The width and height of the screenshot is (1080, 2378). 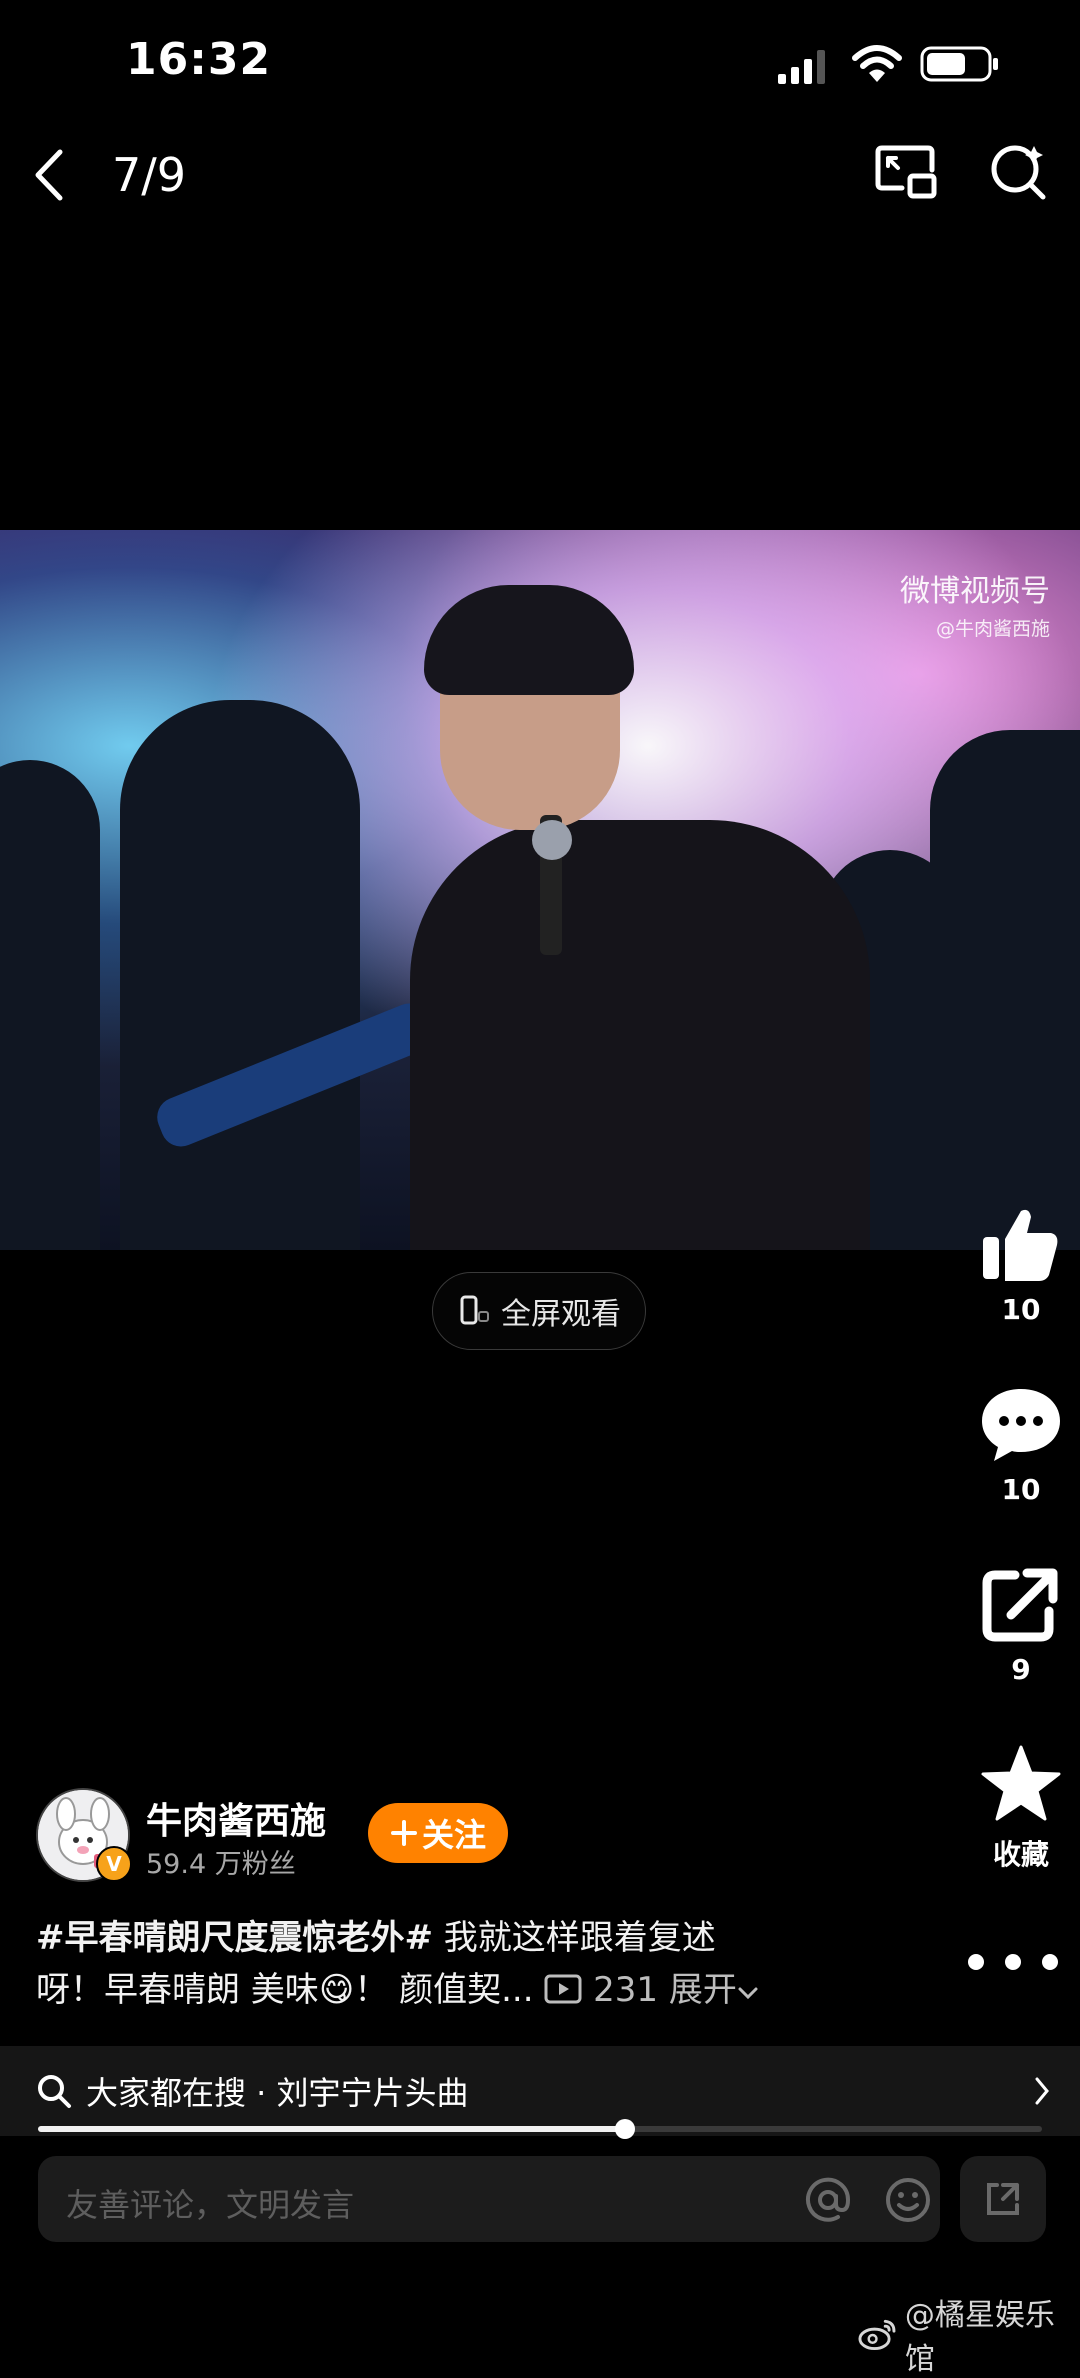 What do you see at coordinates (702, 1990) in the screenshot?
I see `expand-label: 展开` at bounding box center [702, 1990].